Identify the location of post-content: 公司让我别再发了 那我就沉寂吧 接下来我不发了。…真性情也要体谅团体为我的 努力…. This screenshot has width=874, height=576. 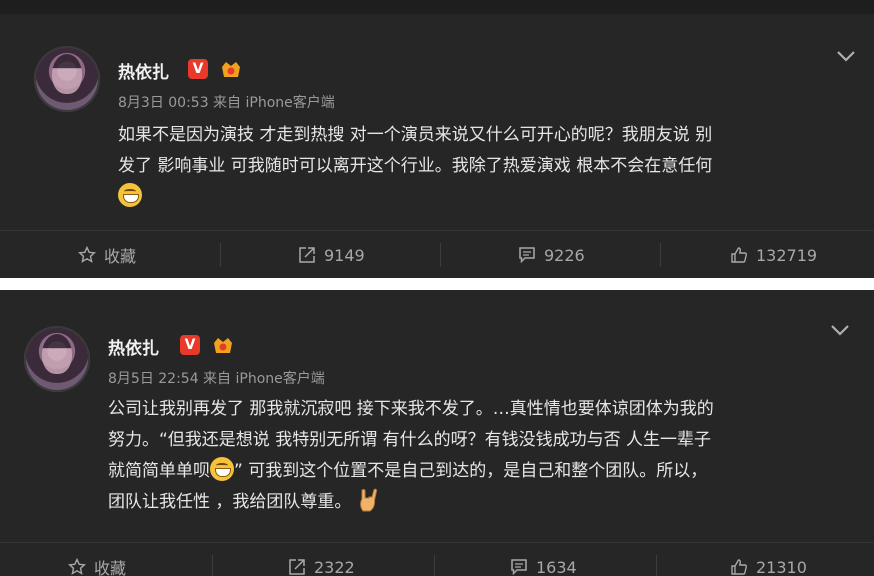
(411, 456).